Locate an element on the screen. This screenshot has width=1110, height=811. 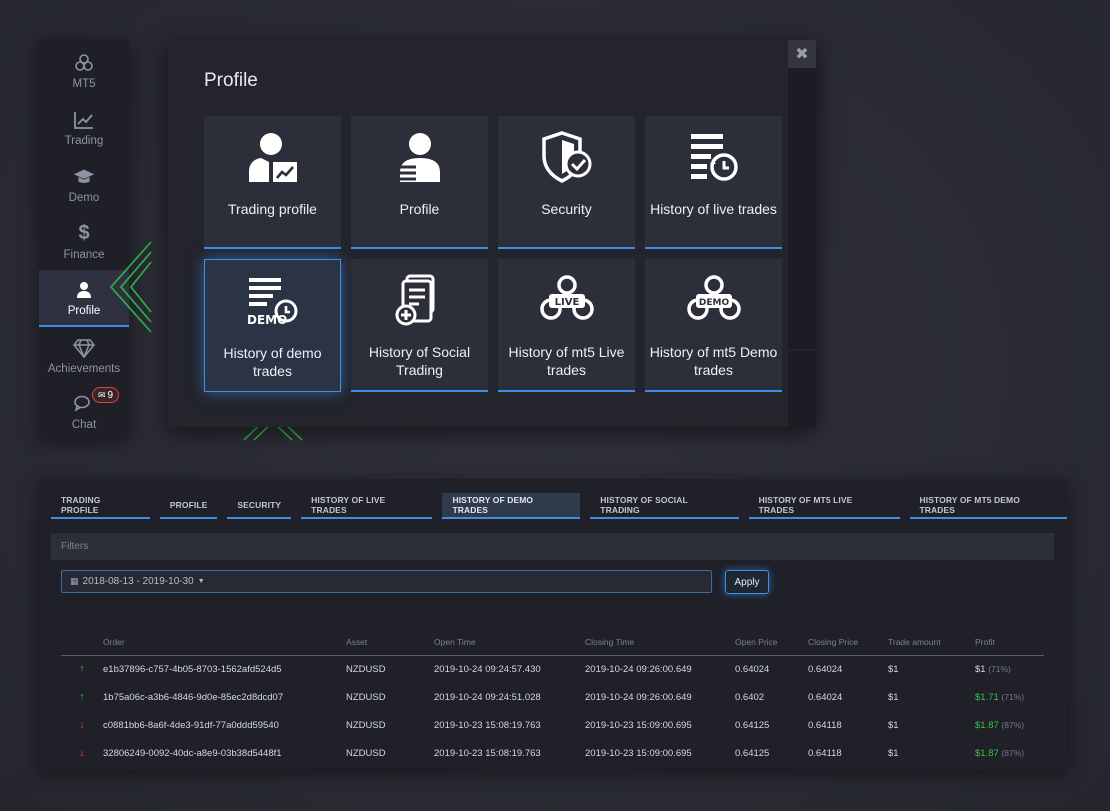
tile-security: Security is located at coordinates (566, 182).